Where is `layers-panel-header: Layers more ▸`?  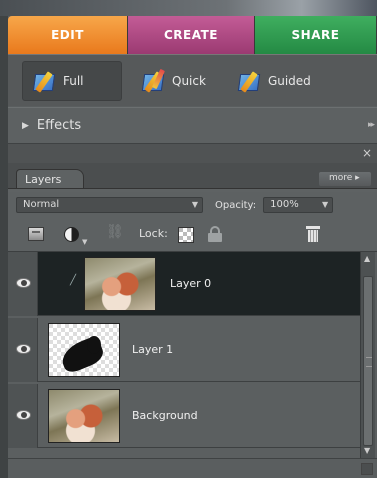
layers-panel-header: Layers more ▸ is located at coordinates (192, 176).